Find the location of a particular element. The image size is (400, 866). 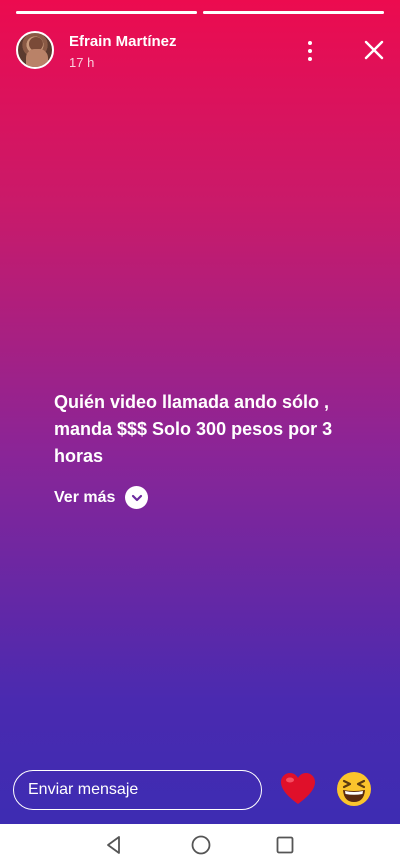

story-timestamp: 17 h is located at coordinates (82, 62).